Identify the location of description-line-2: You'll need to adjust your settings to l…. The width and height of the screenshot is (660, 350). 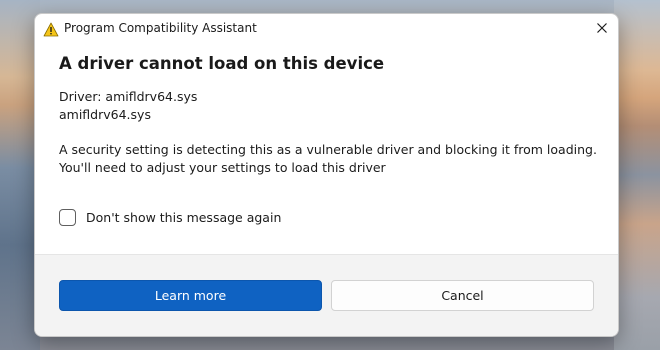
(222, 167).